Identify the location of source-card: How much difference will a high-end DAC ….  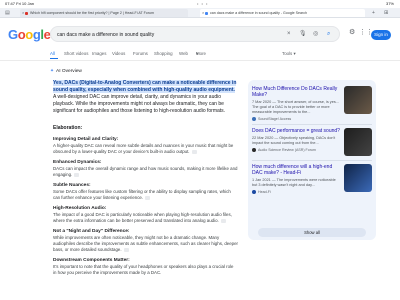
(312, 179).